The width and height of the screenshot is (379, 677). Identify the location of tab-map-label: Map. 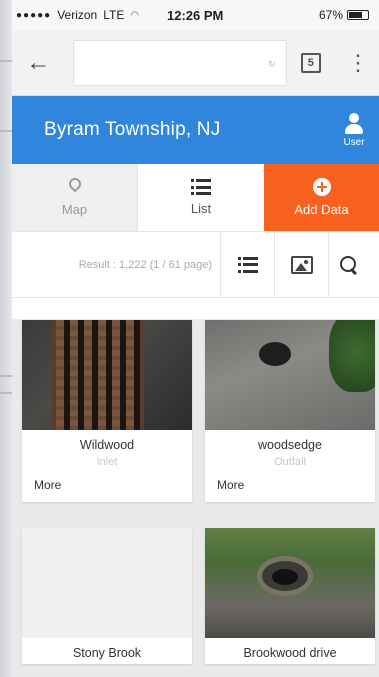
(74, 209).